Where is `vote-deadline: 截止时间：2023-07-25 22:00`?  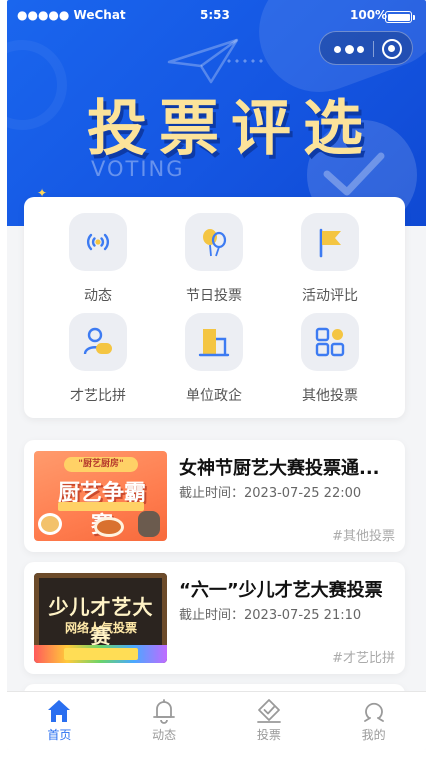 vote-deadline: 截止时间：2023-07-25 22:00 is located at coordinates (270, 493).